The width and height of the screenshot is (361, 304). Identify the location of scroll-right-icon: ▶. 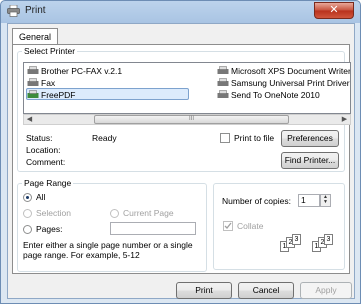
(344, 119).